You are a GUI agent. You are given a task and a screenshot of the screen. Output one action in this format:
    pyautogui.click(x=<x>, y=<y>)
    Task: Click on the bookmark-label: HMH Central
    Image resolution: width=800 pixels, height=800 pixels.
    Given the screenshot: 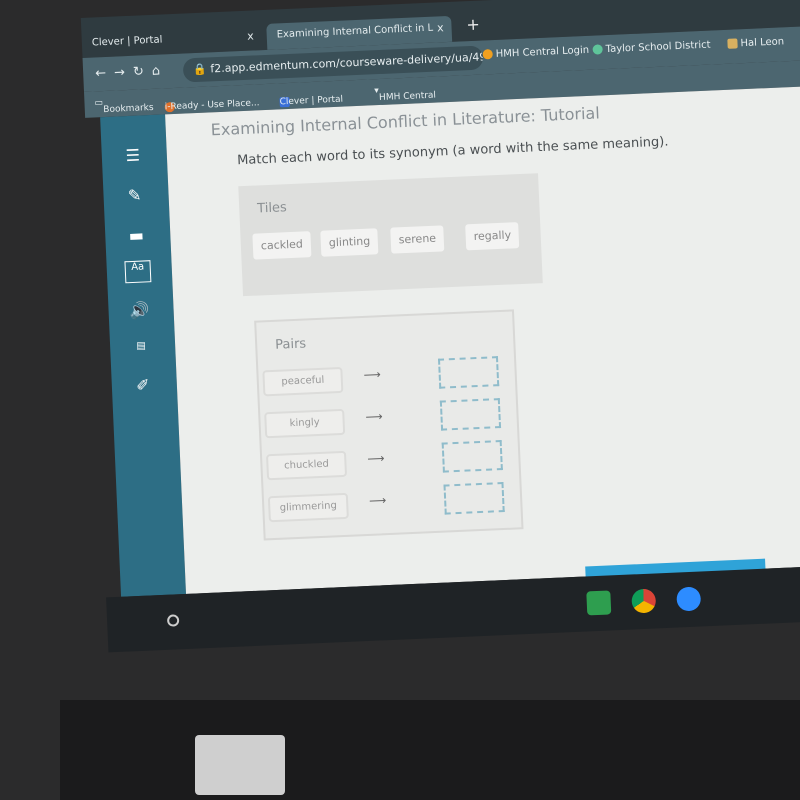 What is the action you would take?
    pyautogui.click(x=407, y=97)
    